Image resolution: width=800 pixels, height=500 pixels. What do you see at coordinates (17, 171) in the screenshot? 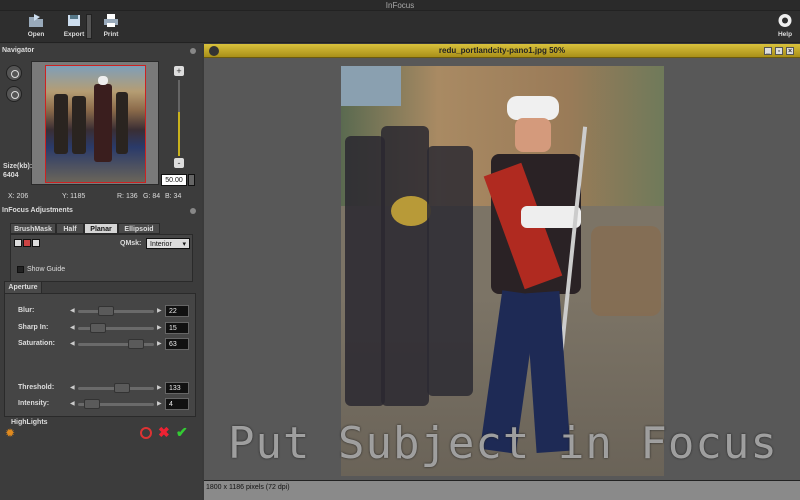
I see `file-size: Size(kb): 6404` at bounding box center [17, 171].